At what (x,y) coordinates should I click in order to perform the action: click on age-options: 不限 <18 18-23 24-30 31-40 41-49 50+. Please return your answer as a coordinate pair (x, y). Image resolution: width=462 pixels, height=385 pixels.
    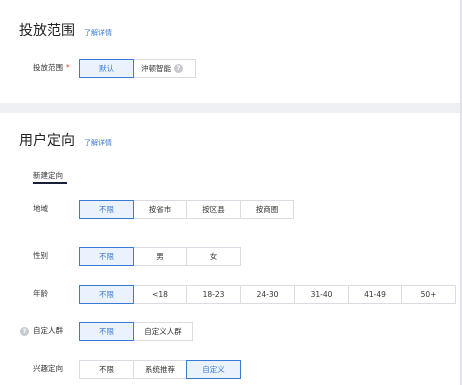
    Looking at the image, I should click on (267, 294).